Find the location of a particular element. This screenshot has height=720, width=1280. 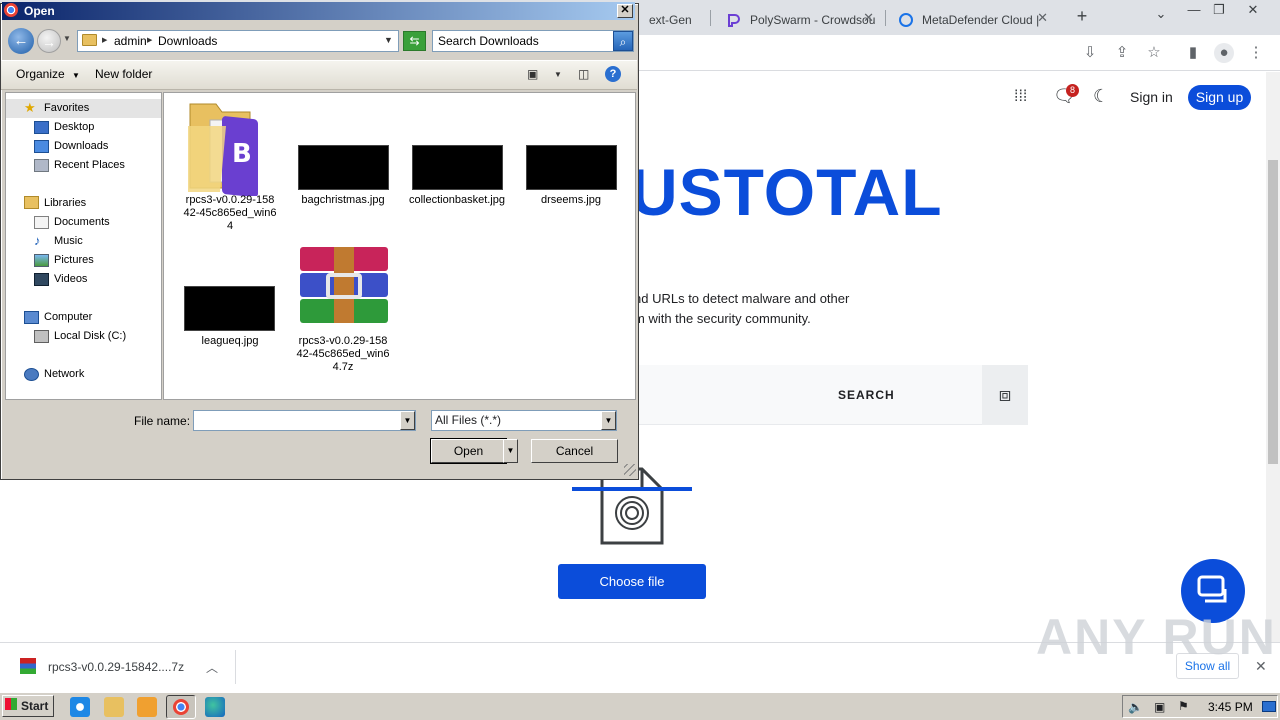

folder-icon is located at coordinates (89, 40).